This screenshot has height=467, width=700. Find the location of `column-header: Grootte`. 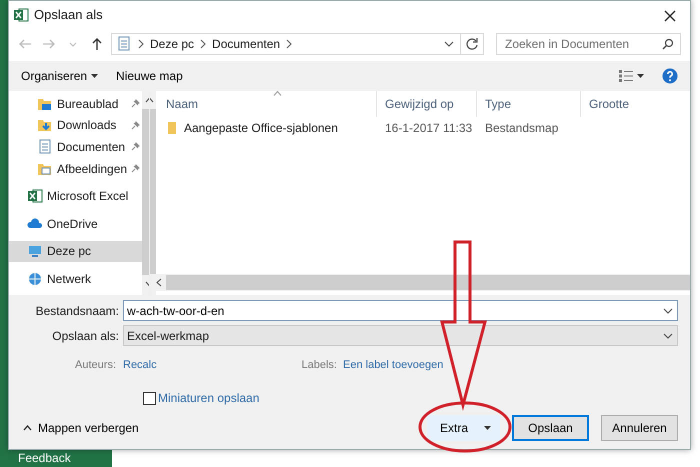

column-header: Grootte is located at coordinates (611, 104).